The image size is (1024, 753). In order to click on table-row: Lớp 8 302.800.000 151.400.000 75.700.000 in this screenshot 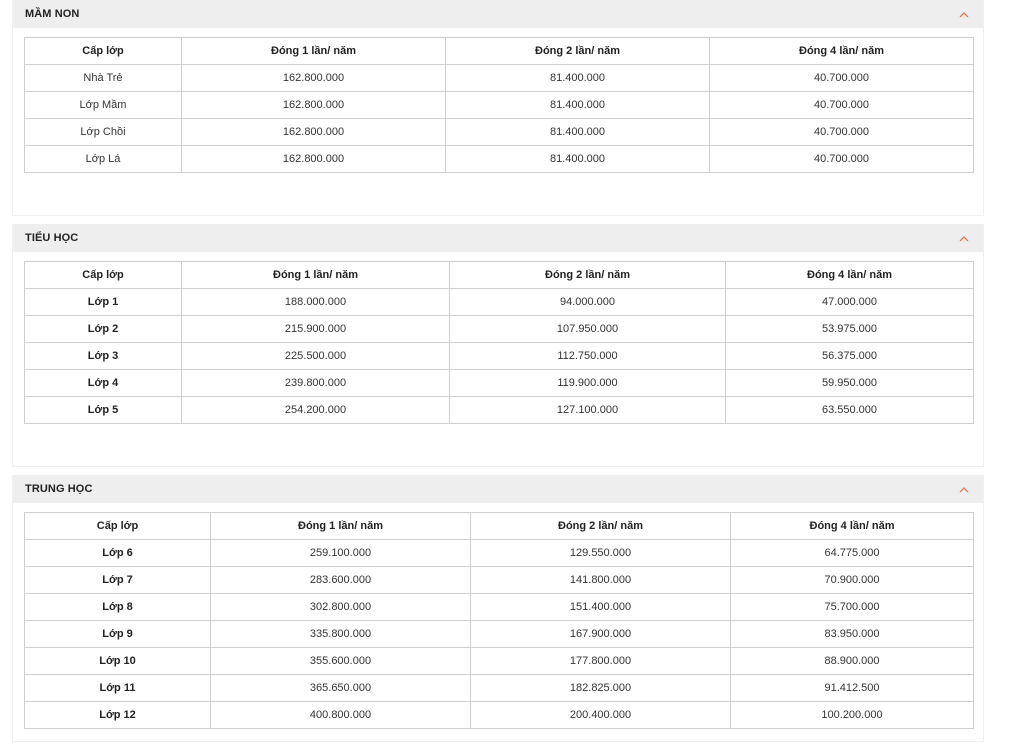, I will do `click(499, 607)`.